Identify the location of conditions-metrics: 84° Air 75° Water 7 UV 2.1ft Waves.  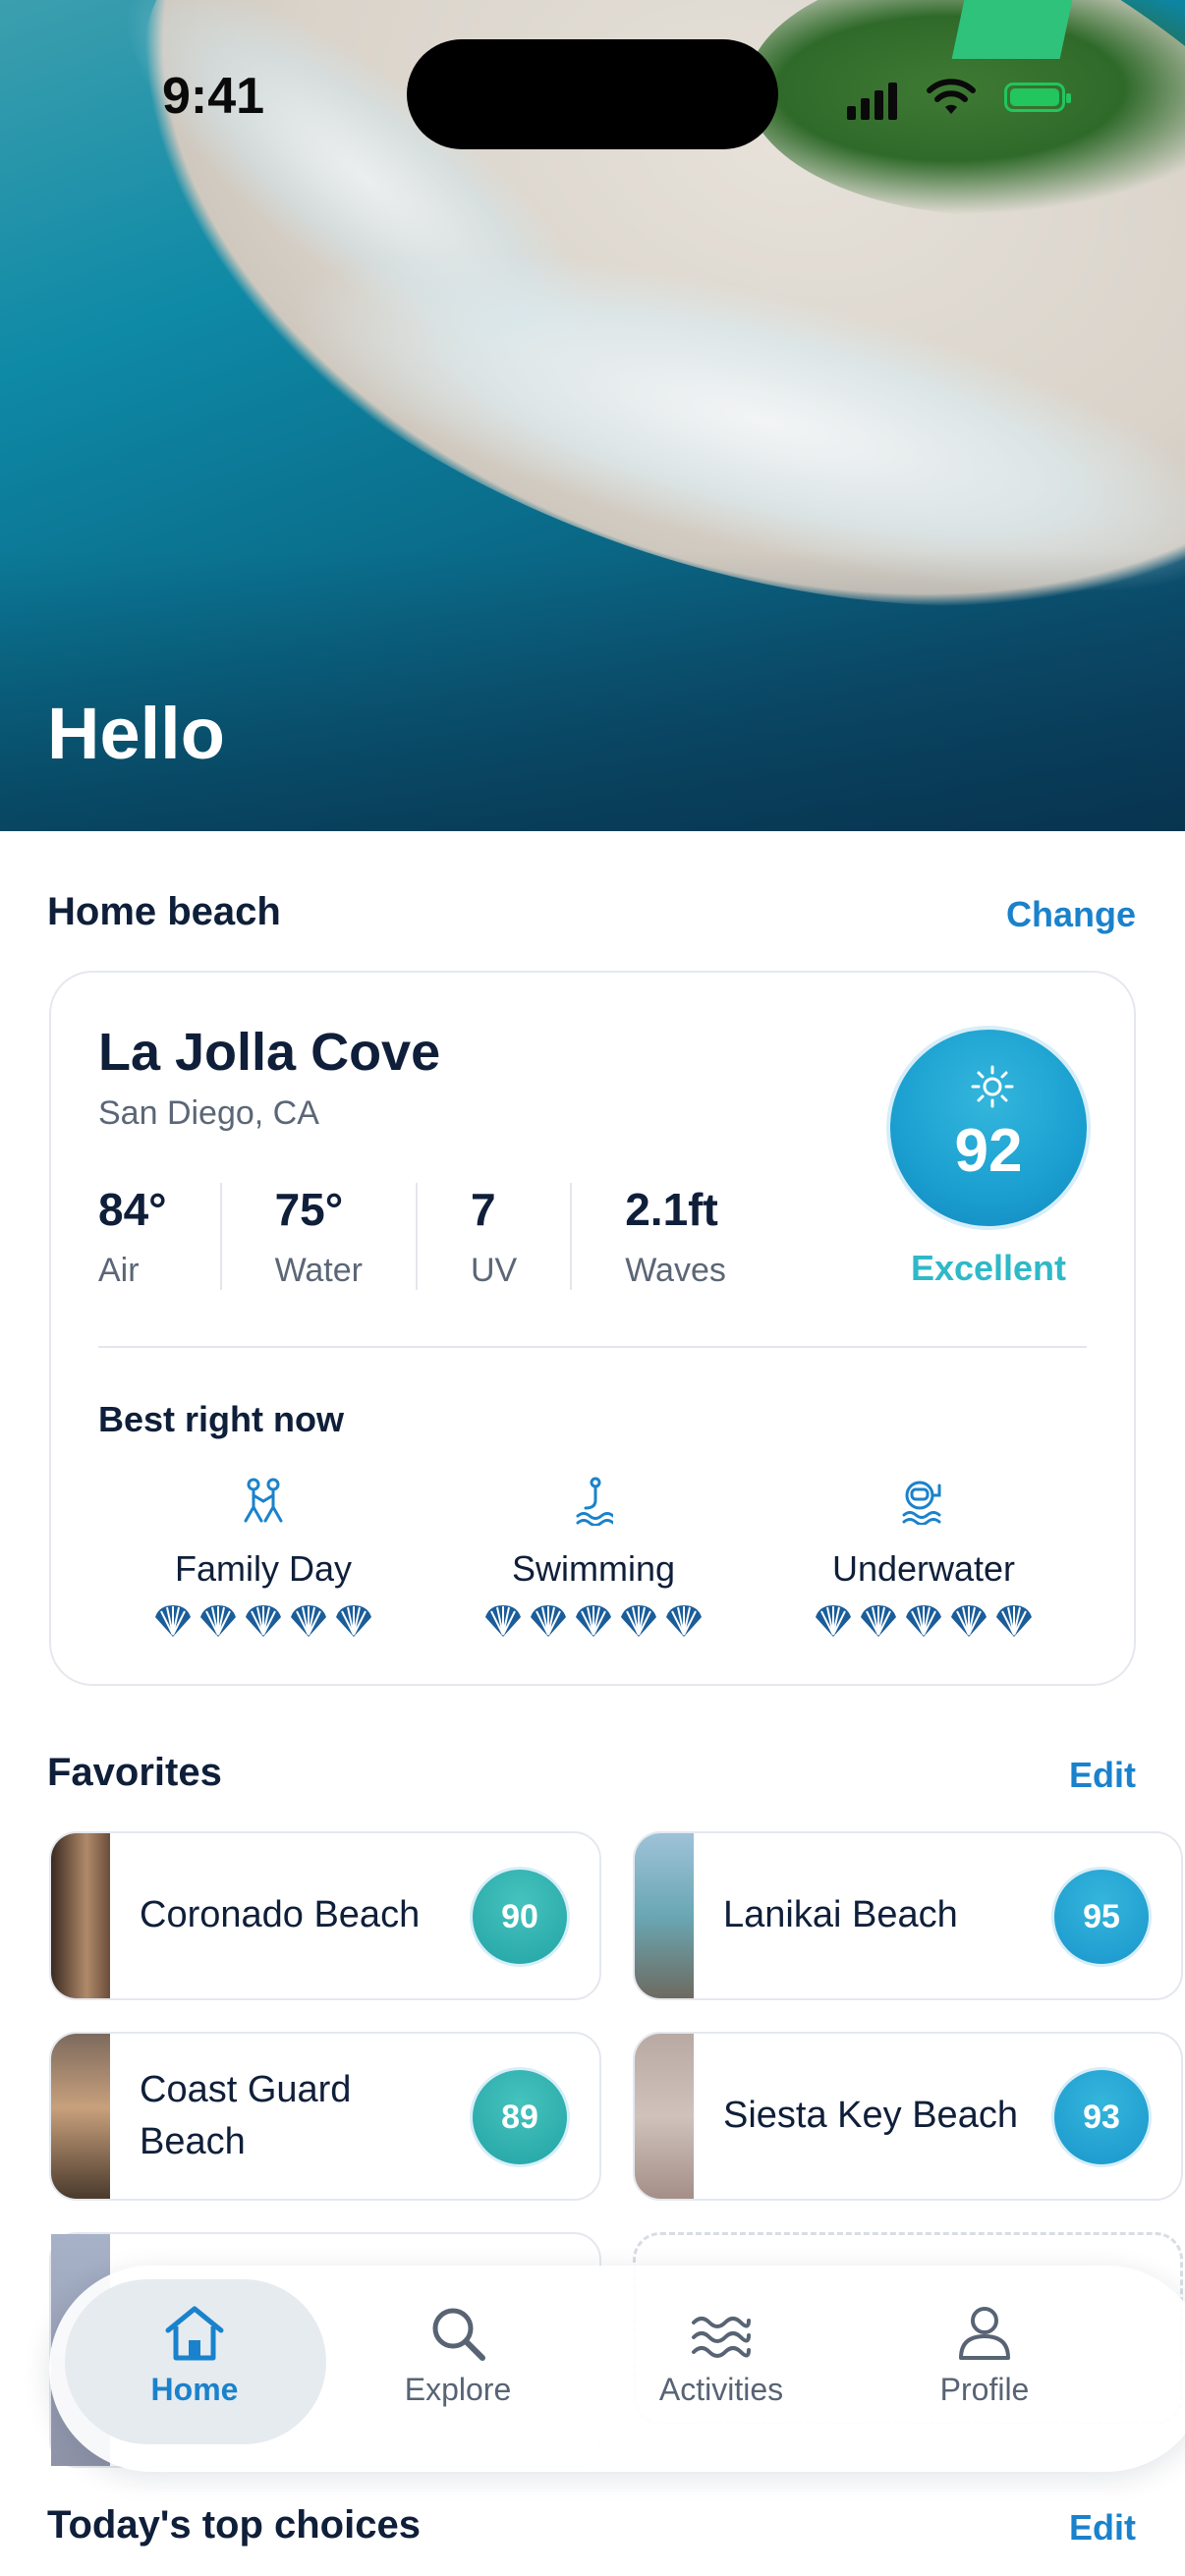
(412, 1236).